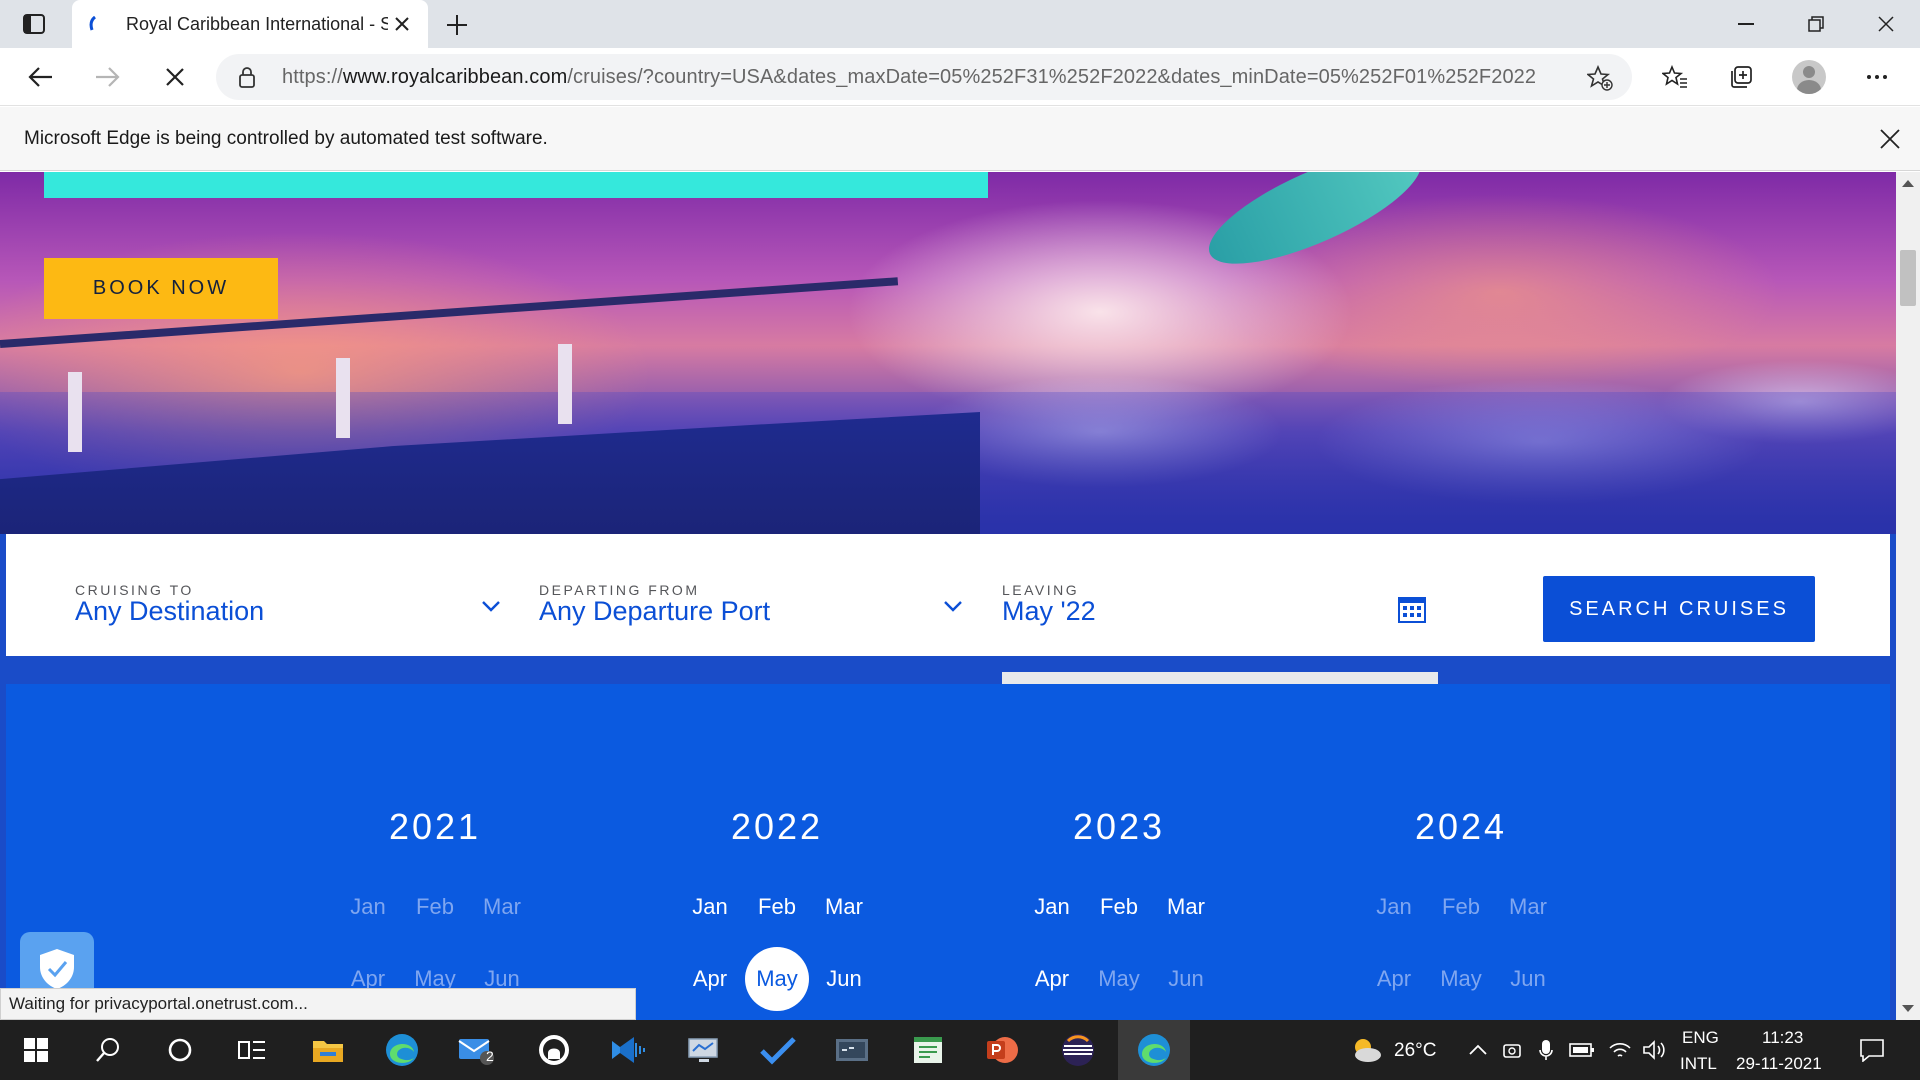 The height and width of the screenshot is (1080, 1920). I want to click on month-jan-2023: Jan, so click(1052, 907).